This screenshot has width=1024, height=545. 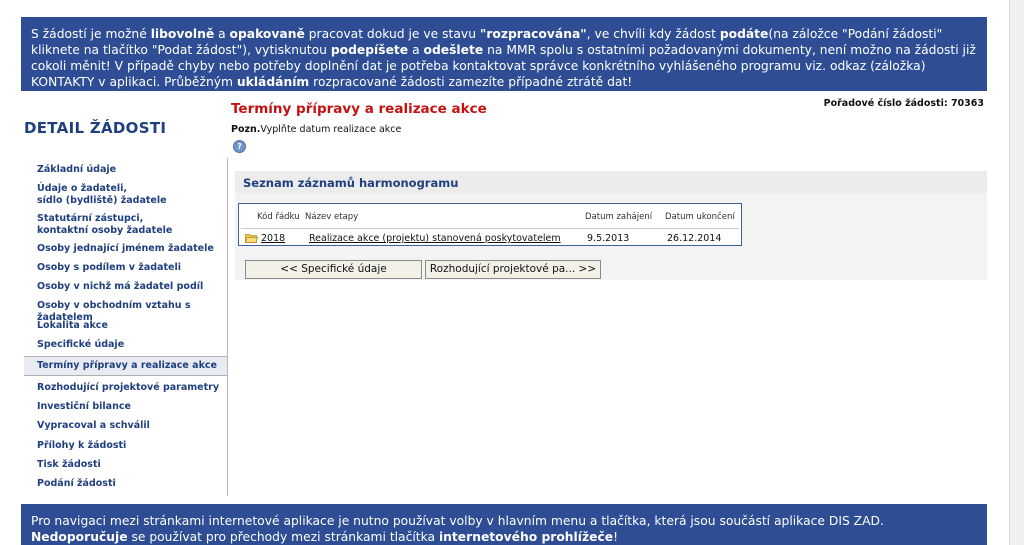 What do you see at coordinates (125, 366) in the screenshot?
I see `sidebar-item-schedule: Termíny přípravy a realizace akce` at bounding box center [125, 366].